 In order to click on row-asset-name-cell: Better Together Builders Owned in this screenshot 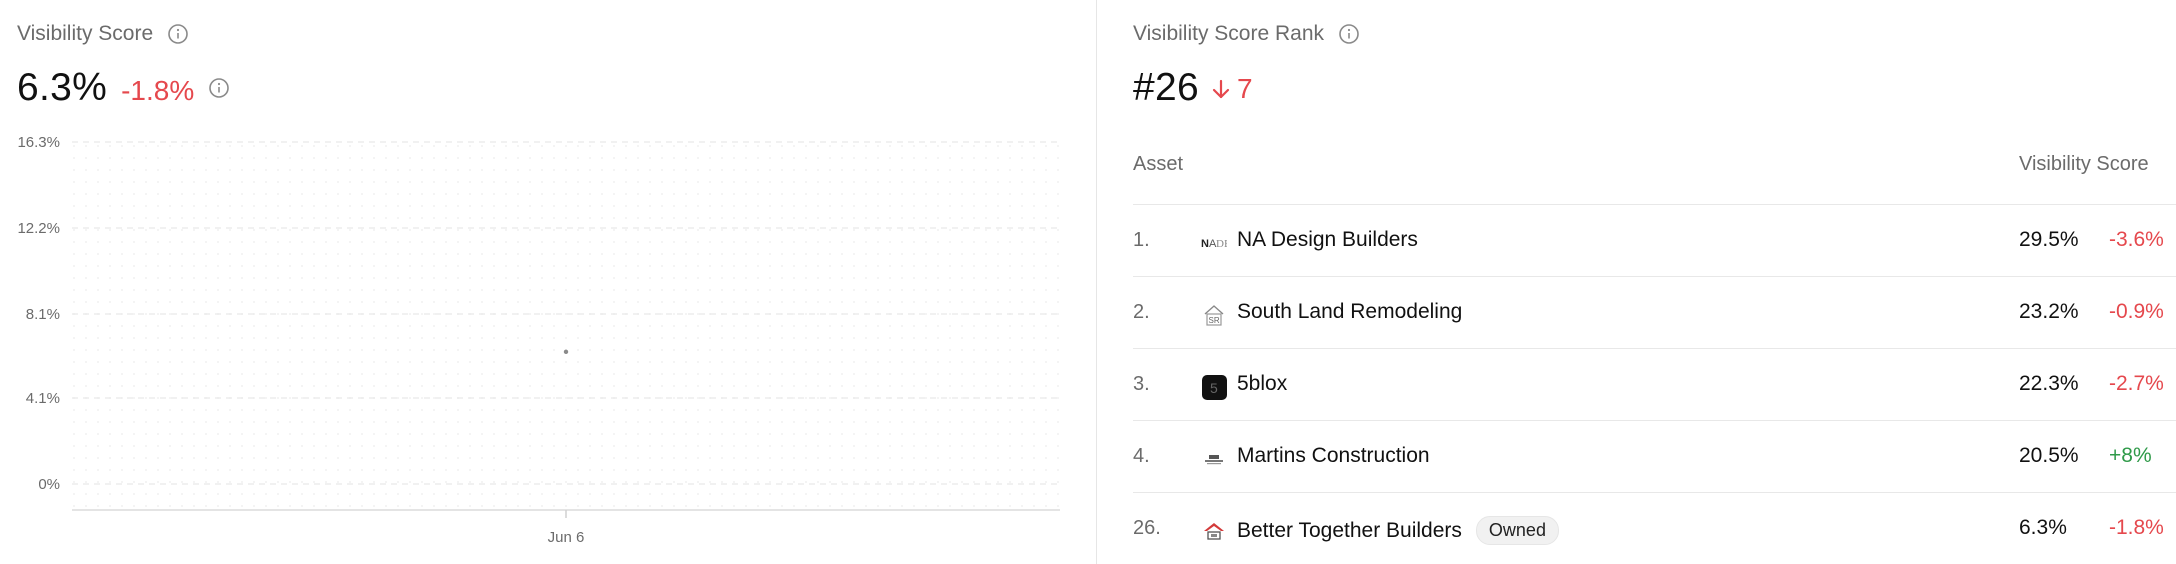, I will do `click(1398, 530)`.